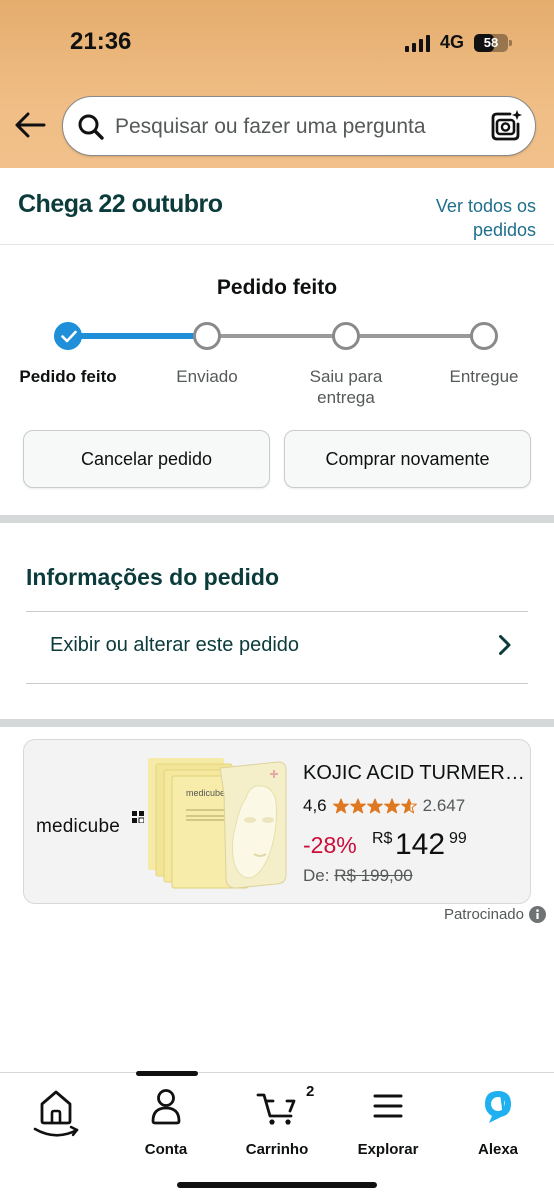 Image resolution: width=554 pixels, height=1200 pixels. I want to click on status-time: 21:36, so click(101, 41).